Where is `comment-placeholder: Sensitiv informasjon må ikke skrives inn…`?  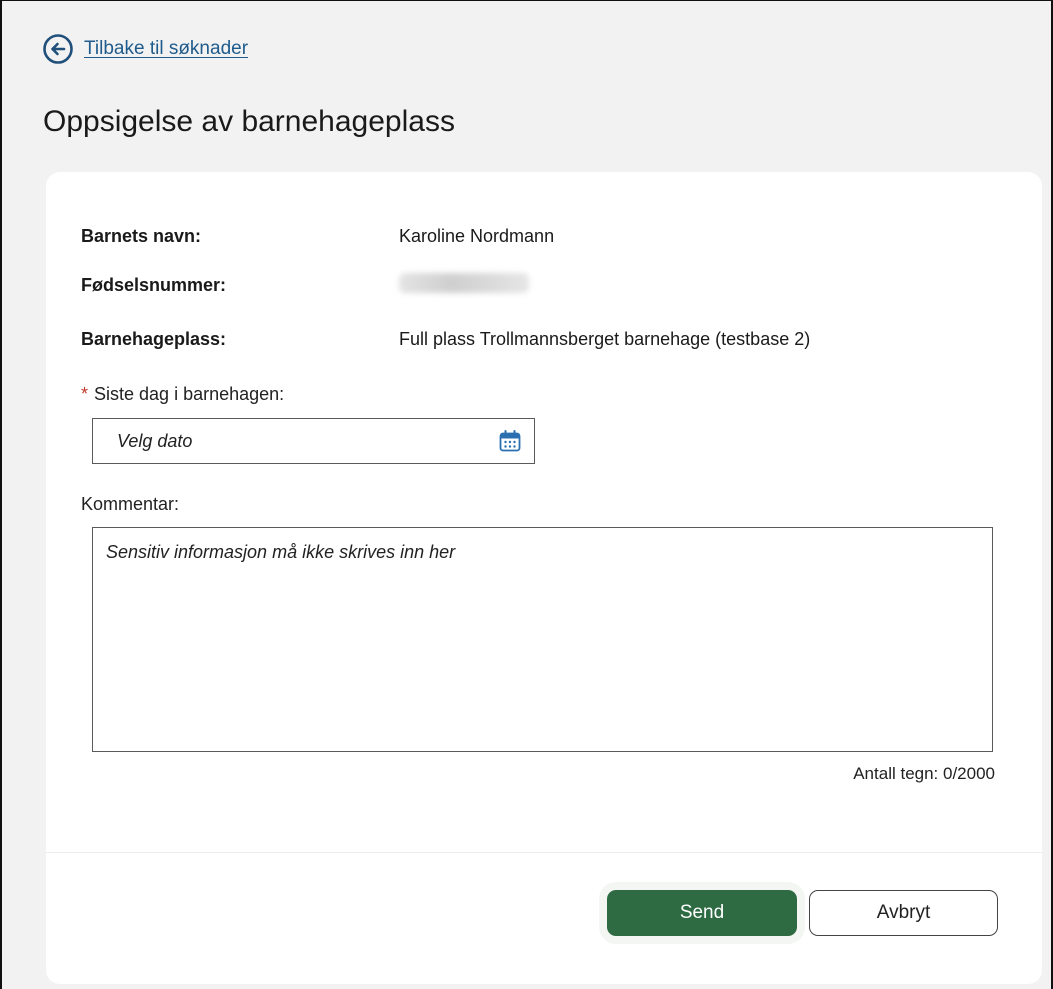
comment-placeholder: Sensitiv informasjon må ikke skrives inn… is located at coordinates (281, 552).